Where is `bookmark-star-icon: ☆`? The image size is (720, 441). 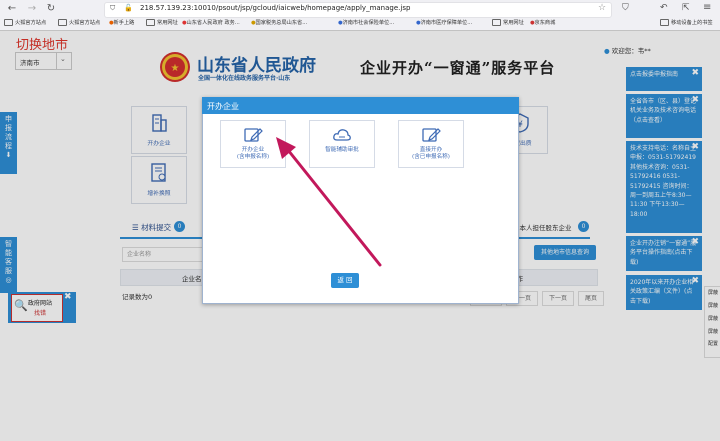
bookmark-star-icon: ☆ is located at coordinates (602, 8).